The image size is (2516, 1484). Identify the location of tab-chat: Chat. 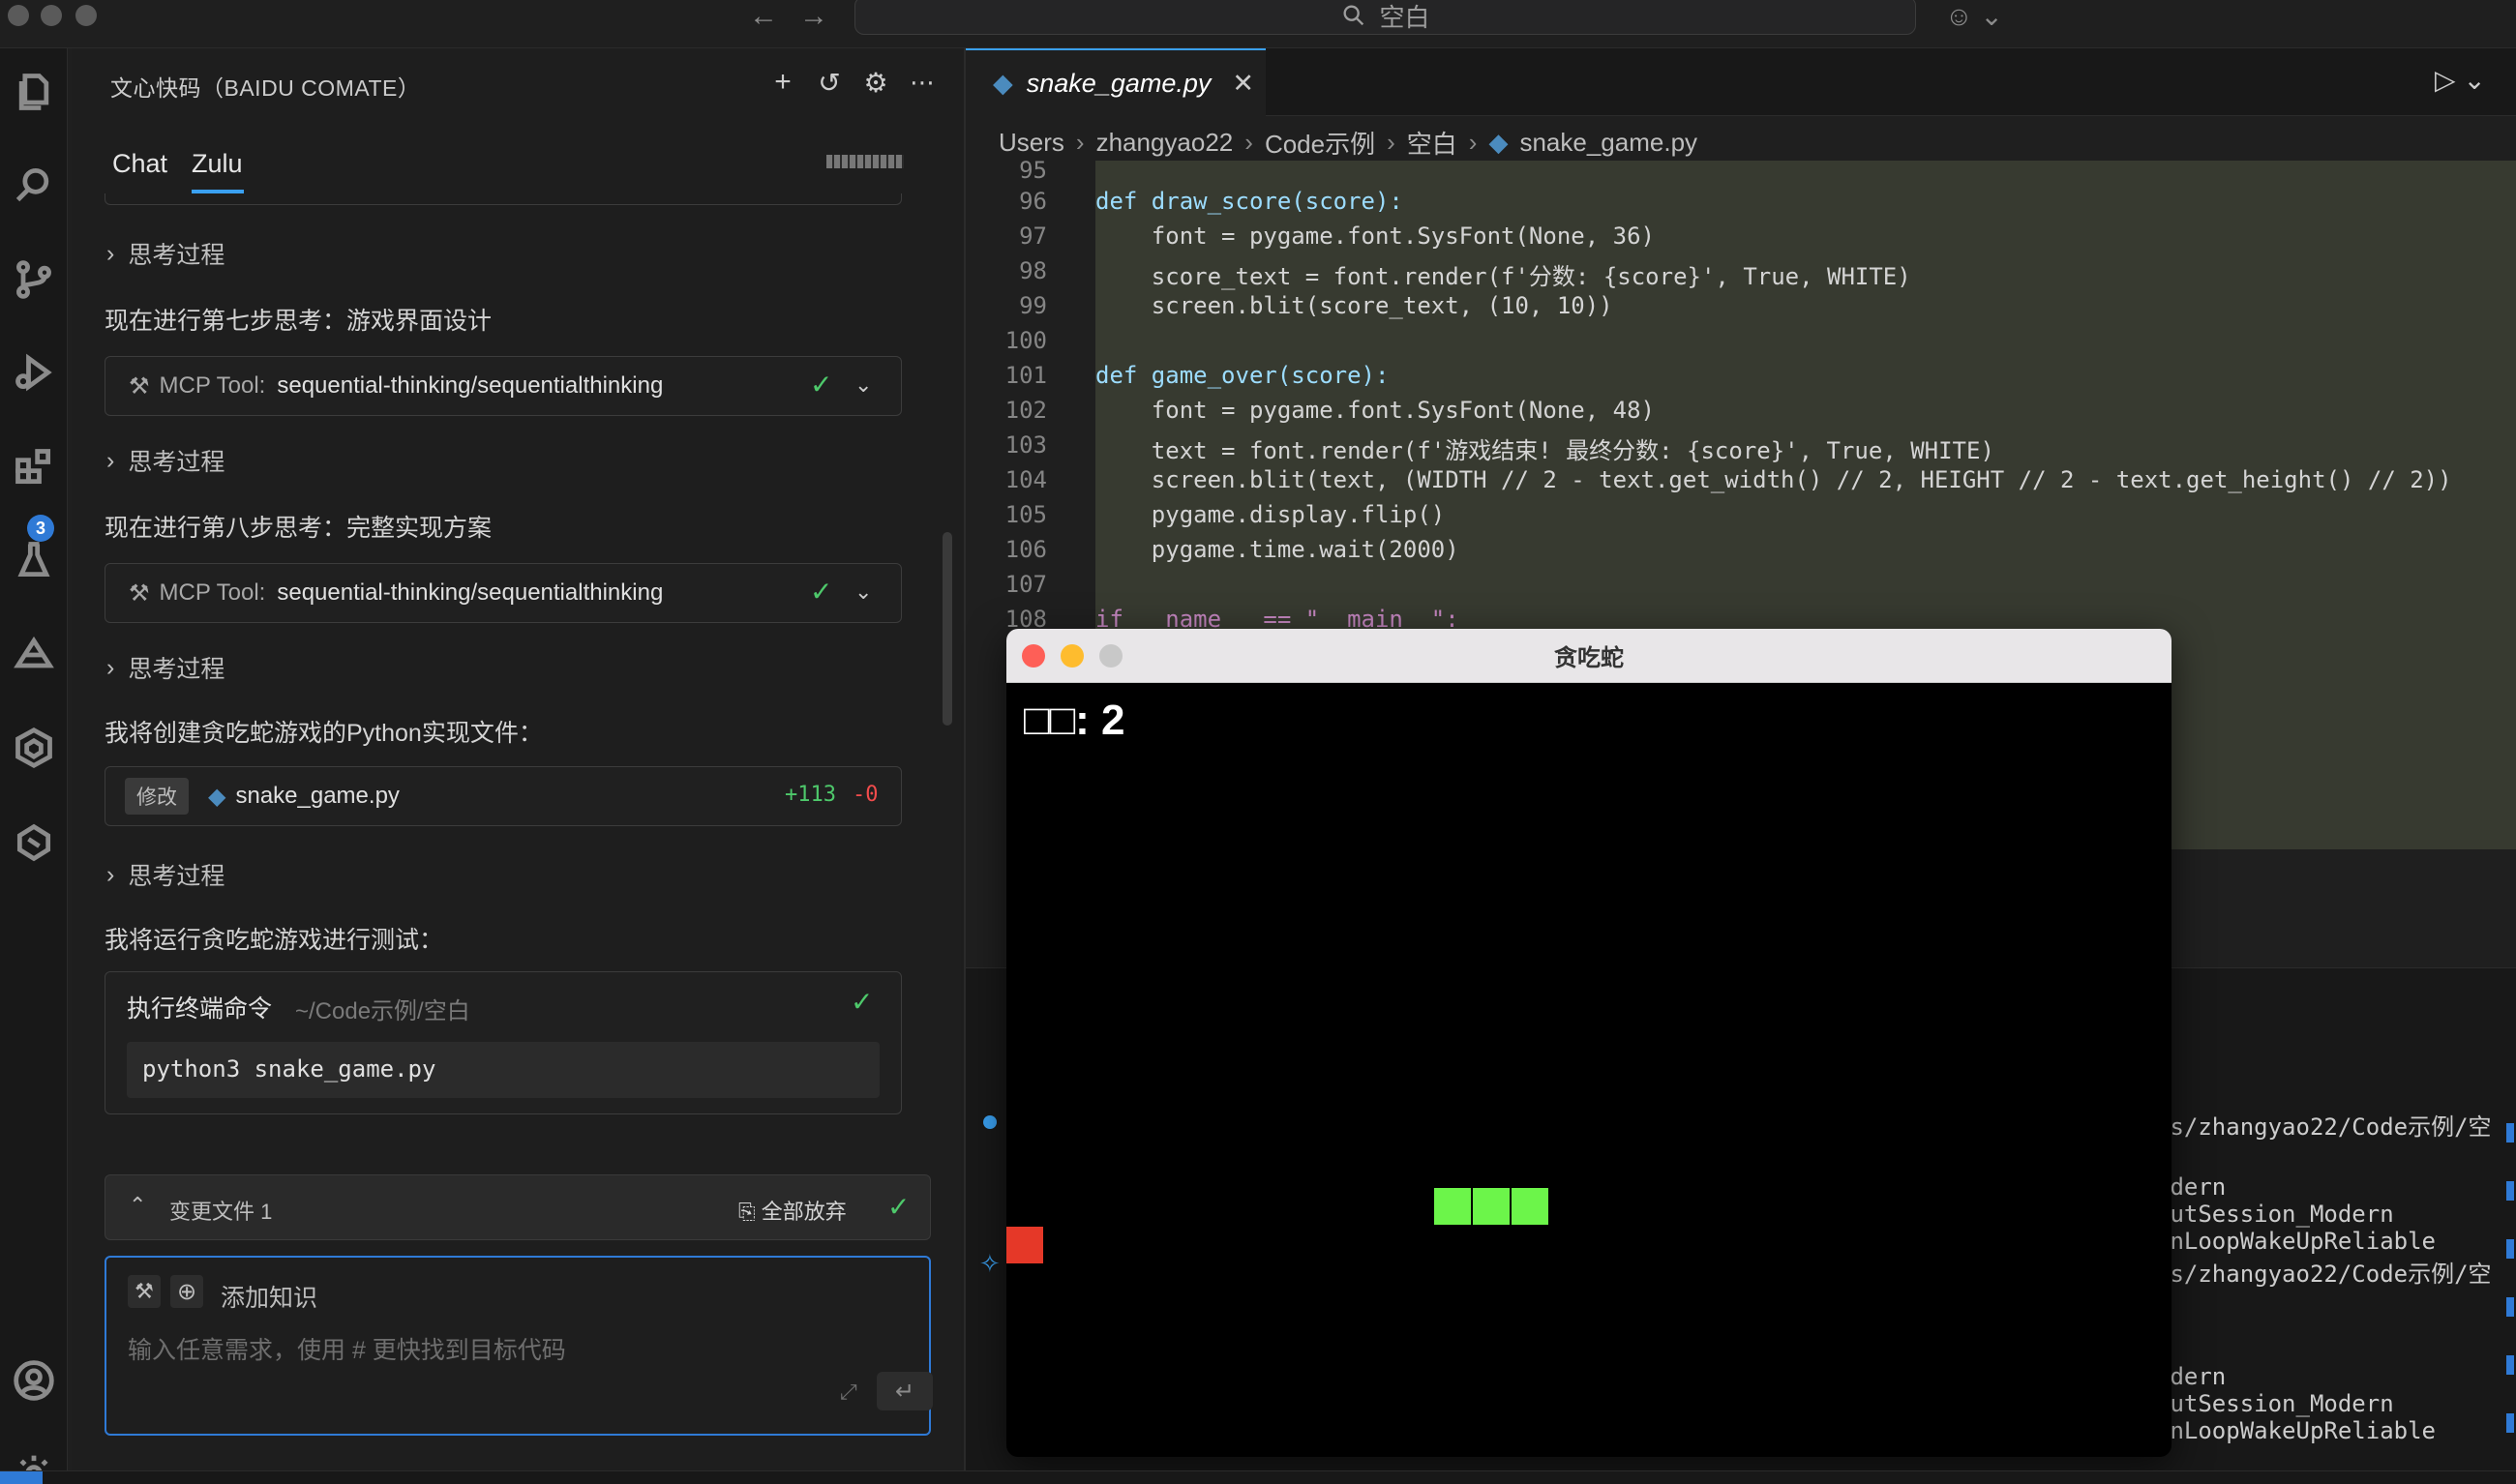
(139, 164).